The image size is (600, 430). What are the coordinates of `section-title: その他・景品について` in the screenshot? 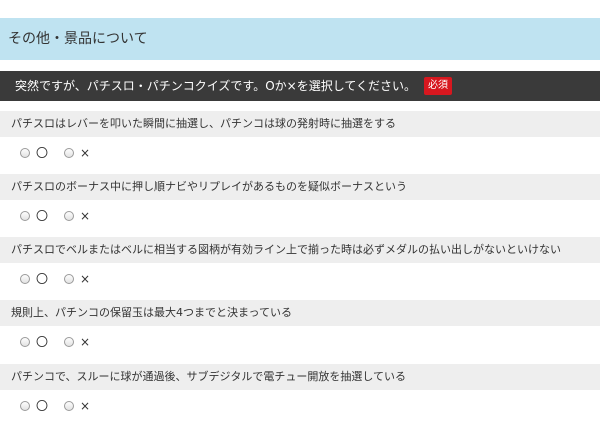 It's located at (300, 39).